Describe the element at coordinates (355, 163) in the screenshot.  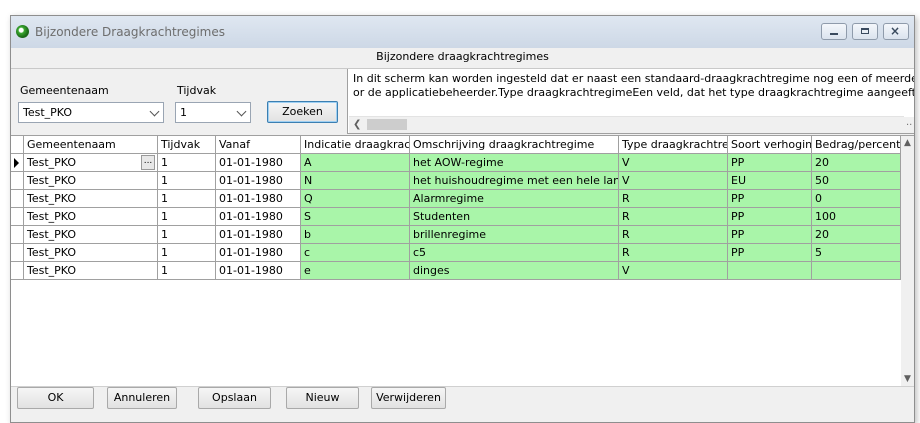
I see `table-cell: A` at that location.